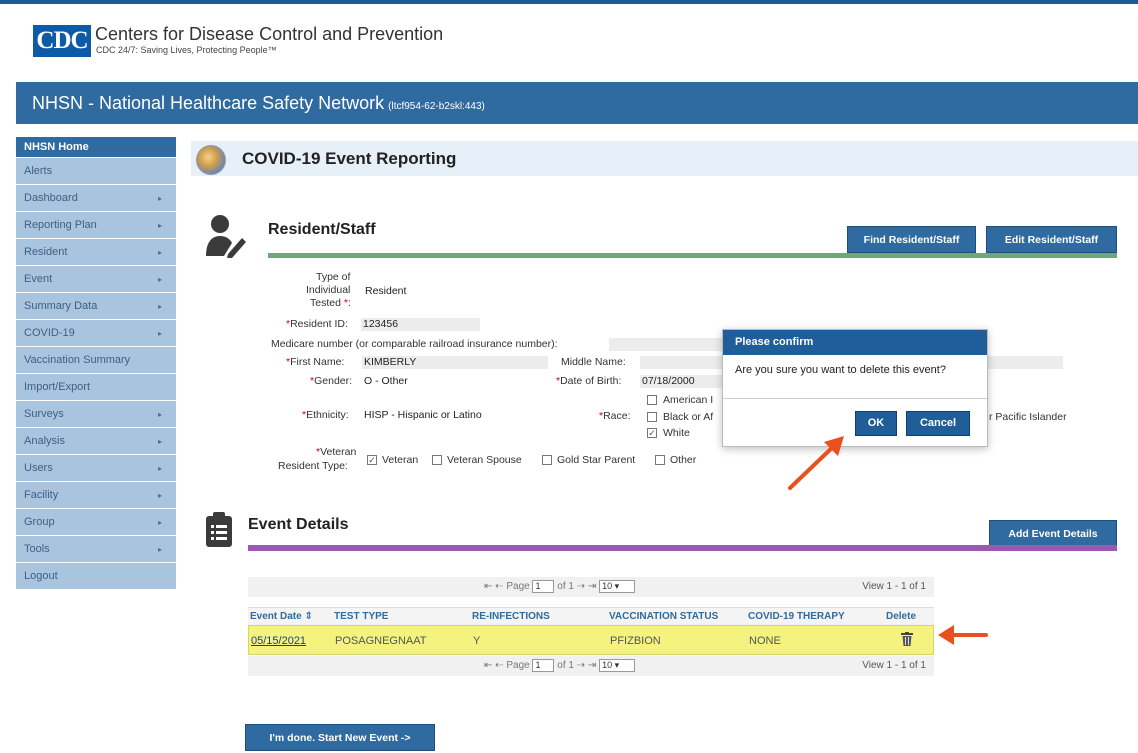 This screenshot has width=1138, height=753. Describe the element at coordinates (96, 468) in the screenshot. I see `sidebar-item-users: Users ▸` at that location.